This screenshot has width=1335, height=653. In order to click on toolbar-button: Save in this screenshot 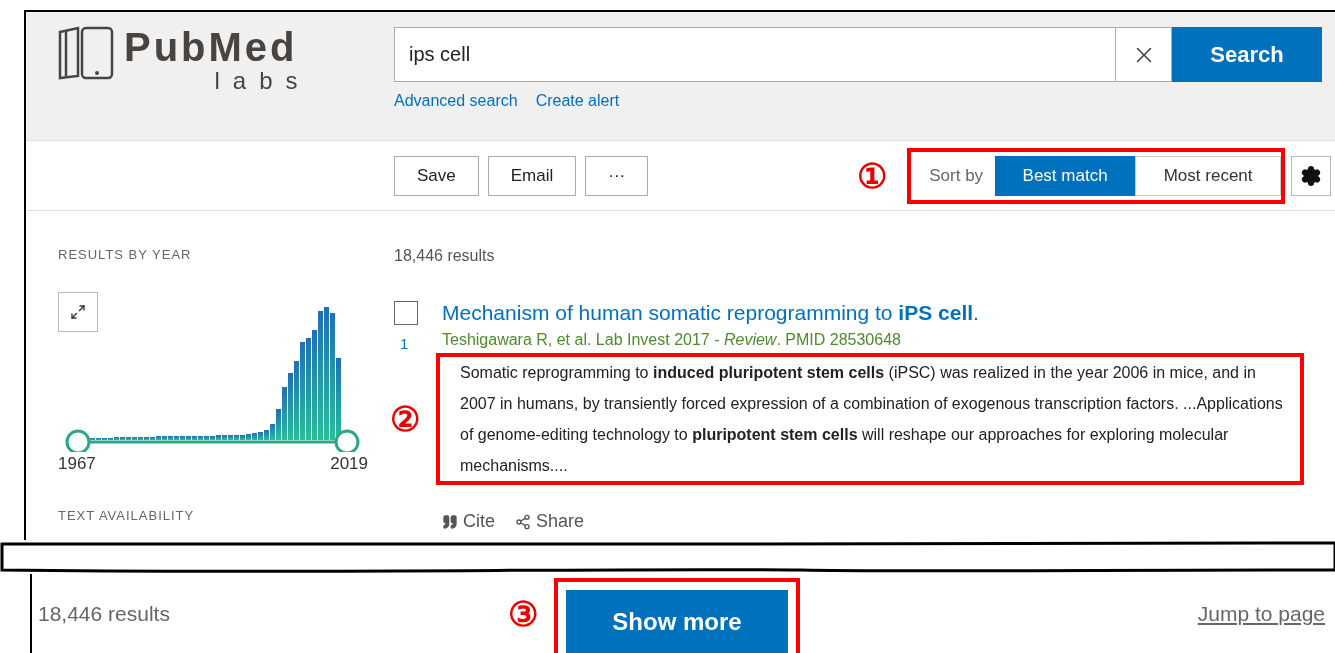, I will do `click(436, 175)`.